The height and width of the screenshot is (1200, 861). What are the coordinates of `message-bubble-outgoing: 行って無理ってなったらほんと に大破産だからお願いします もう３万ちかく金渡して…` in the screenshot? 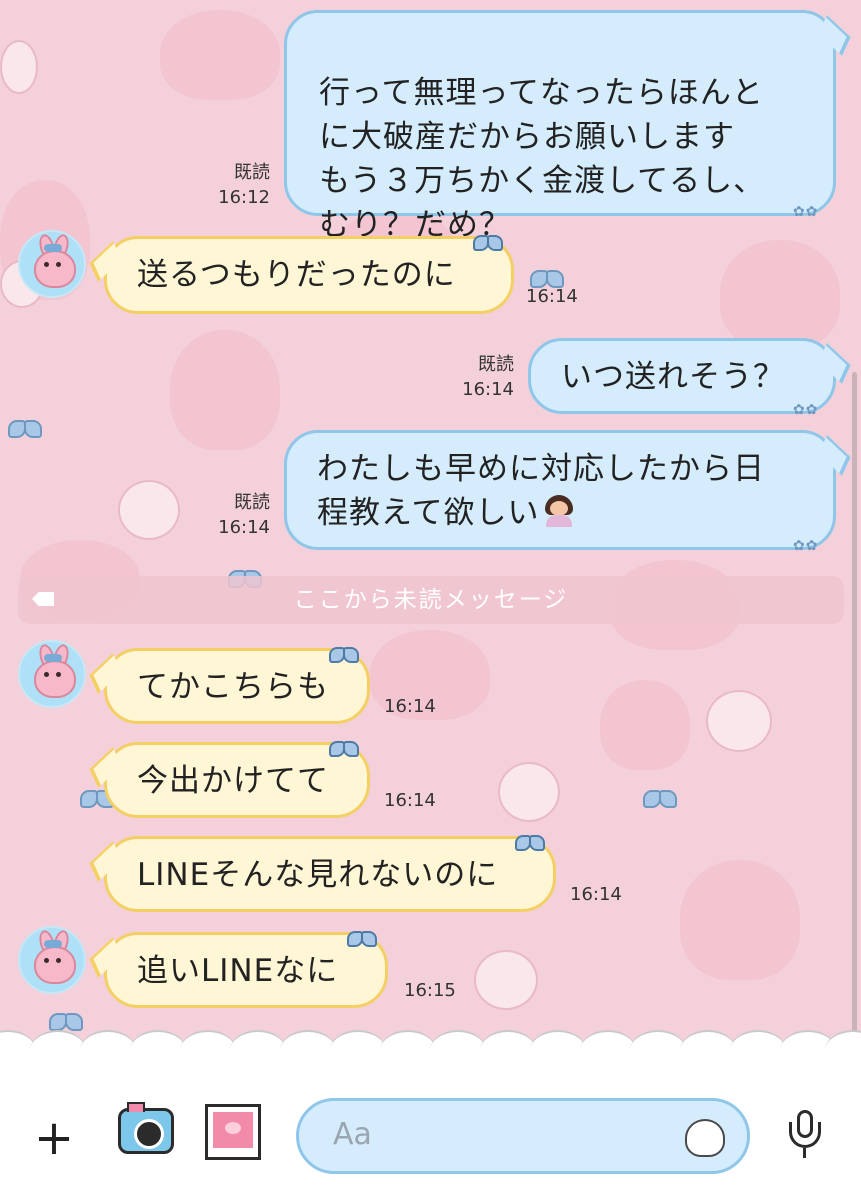 It's located at (560, 126).